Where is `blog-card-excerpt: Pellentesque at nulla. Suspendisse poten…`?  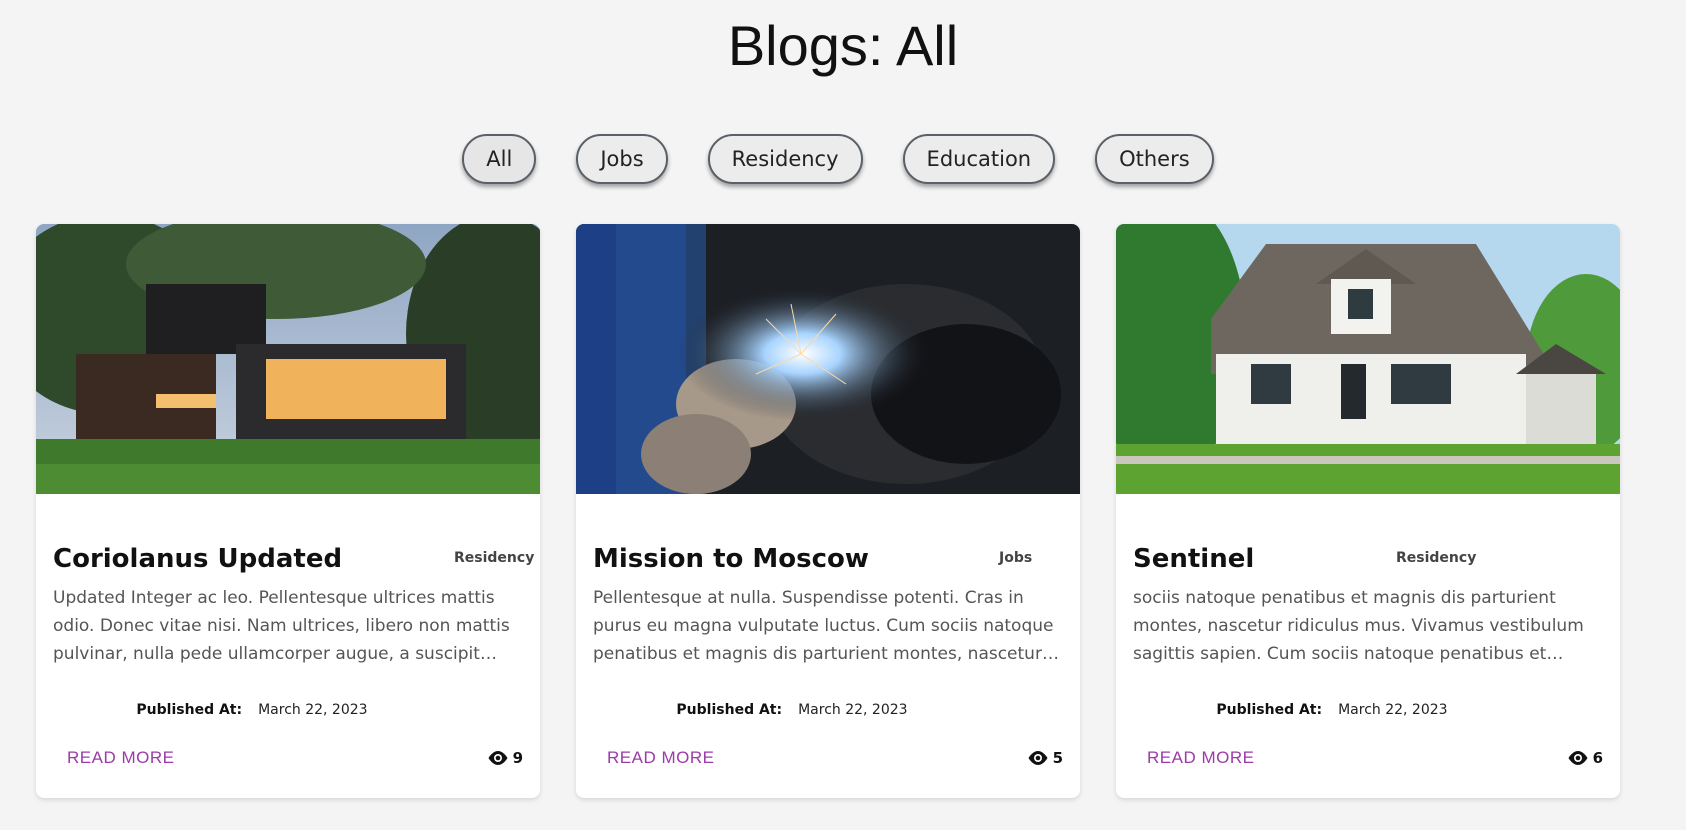
blog-card-excerpt: Pellentesque at nulla. Suspendisse poten… is located at coordinates (823, 626).